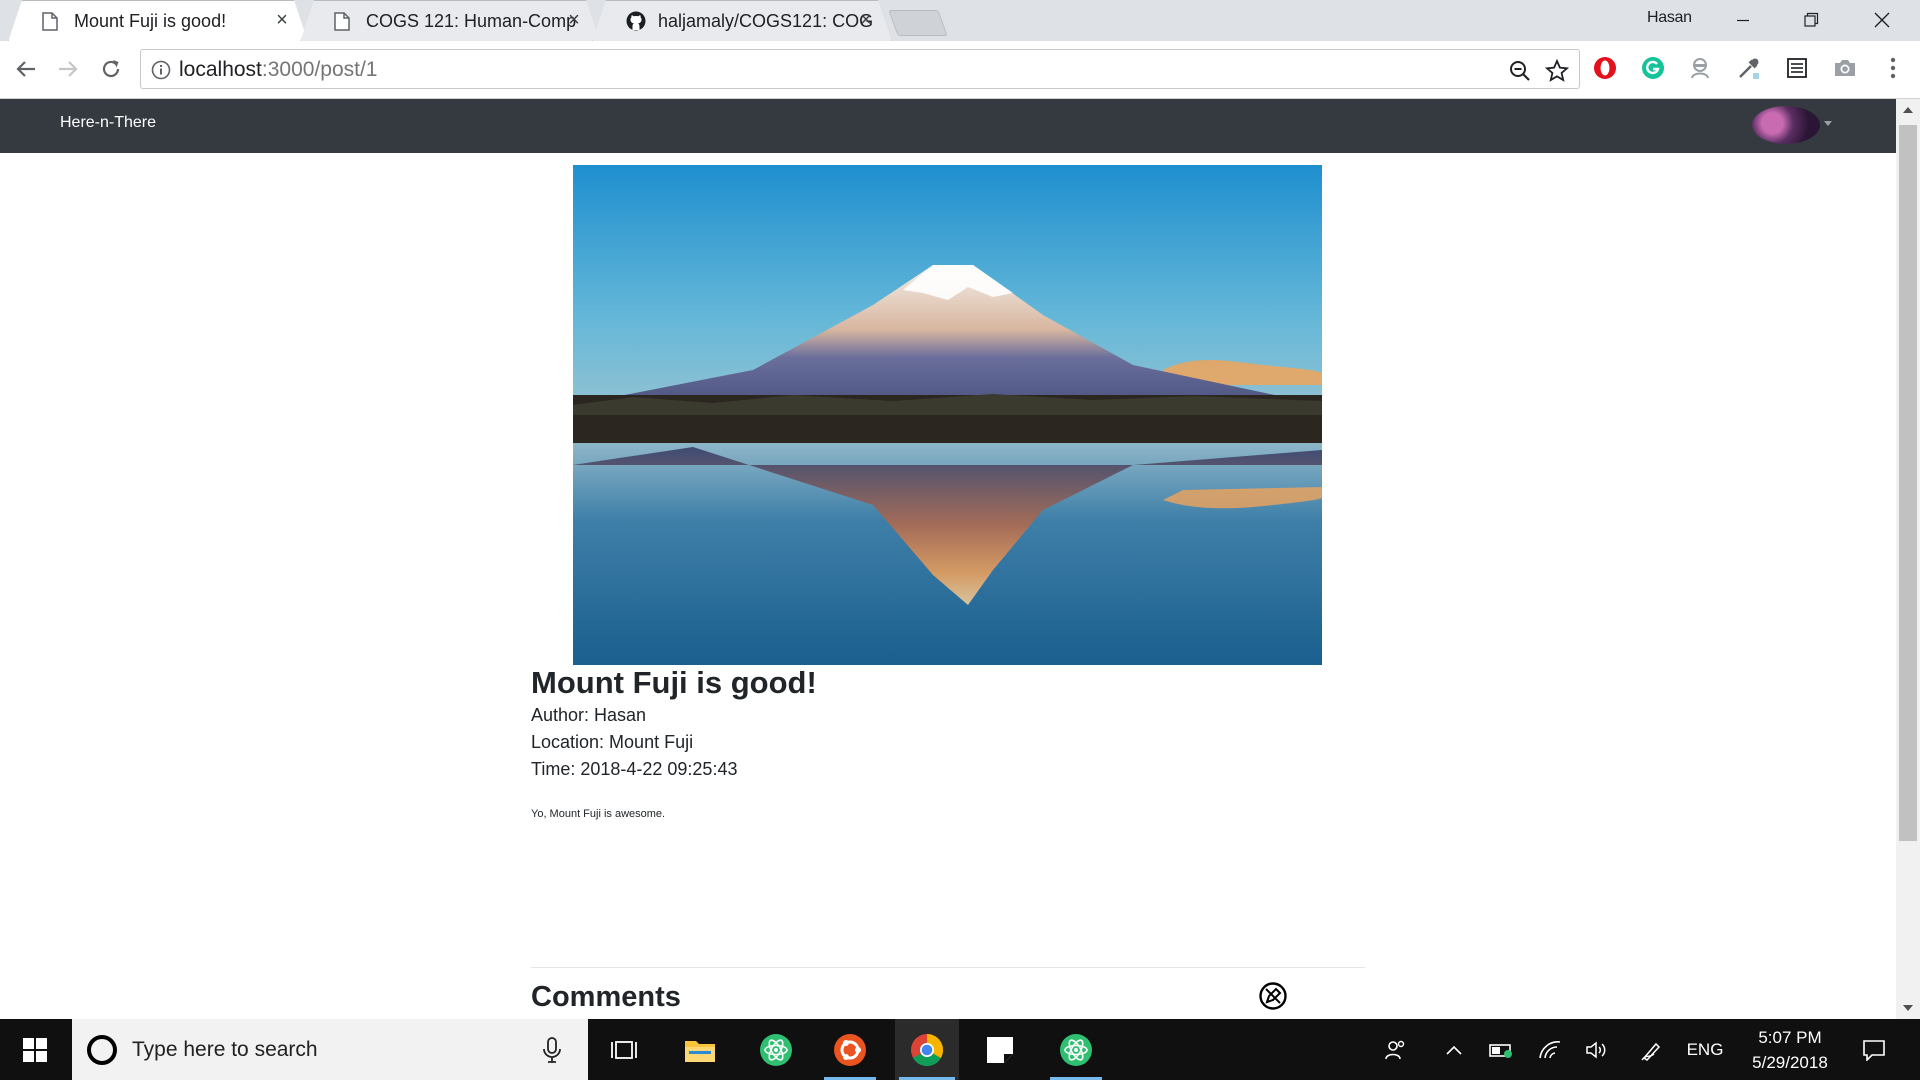 This screenshot has width=1920, height=1080. Describe the element at coordinates (102, 1050) in the screenshot. I see `cortana-icon` at that location.